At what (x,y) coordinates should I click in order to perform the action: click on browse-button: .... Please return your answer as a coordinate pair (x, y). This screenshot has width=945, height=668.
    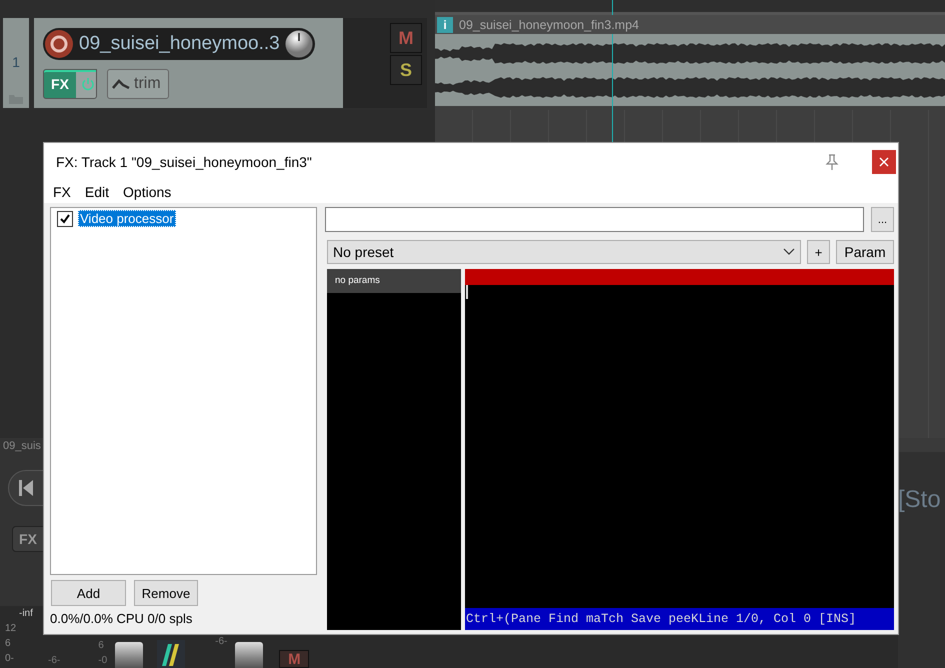
    Looking at the image, I should click on (882, 219).